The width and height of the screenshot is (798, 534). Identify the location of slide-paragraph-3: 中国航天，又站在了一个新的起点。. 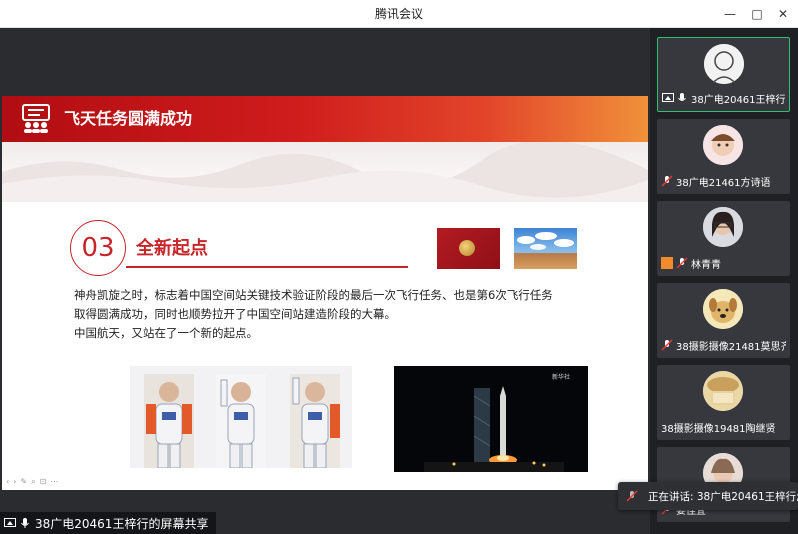
(166, 333).